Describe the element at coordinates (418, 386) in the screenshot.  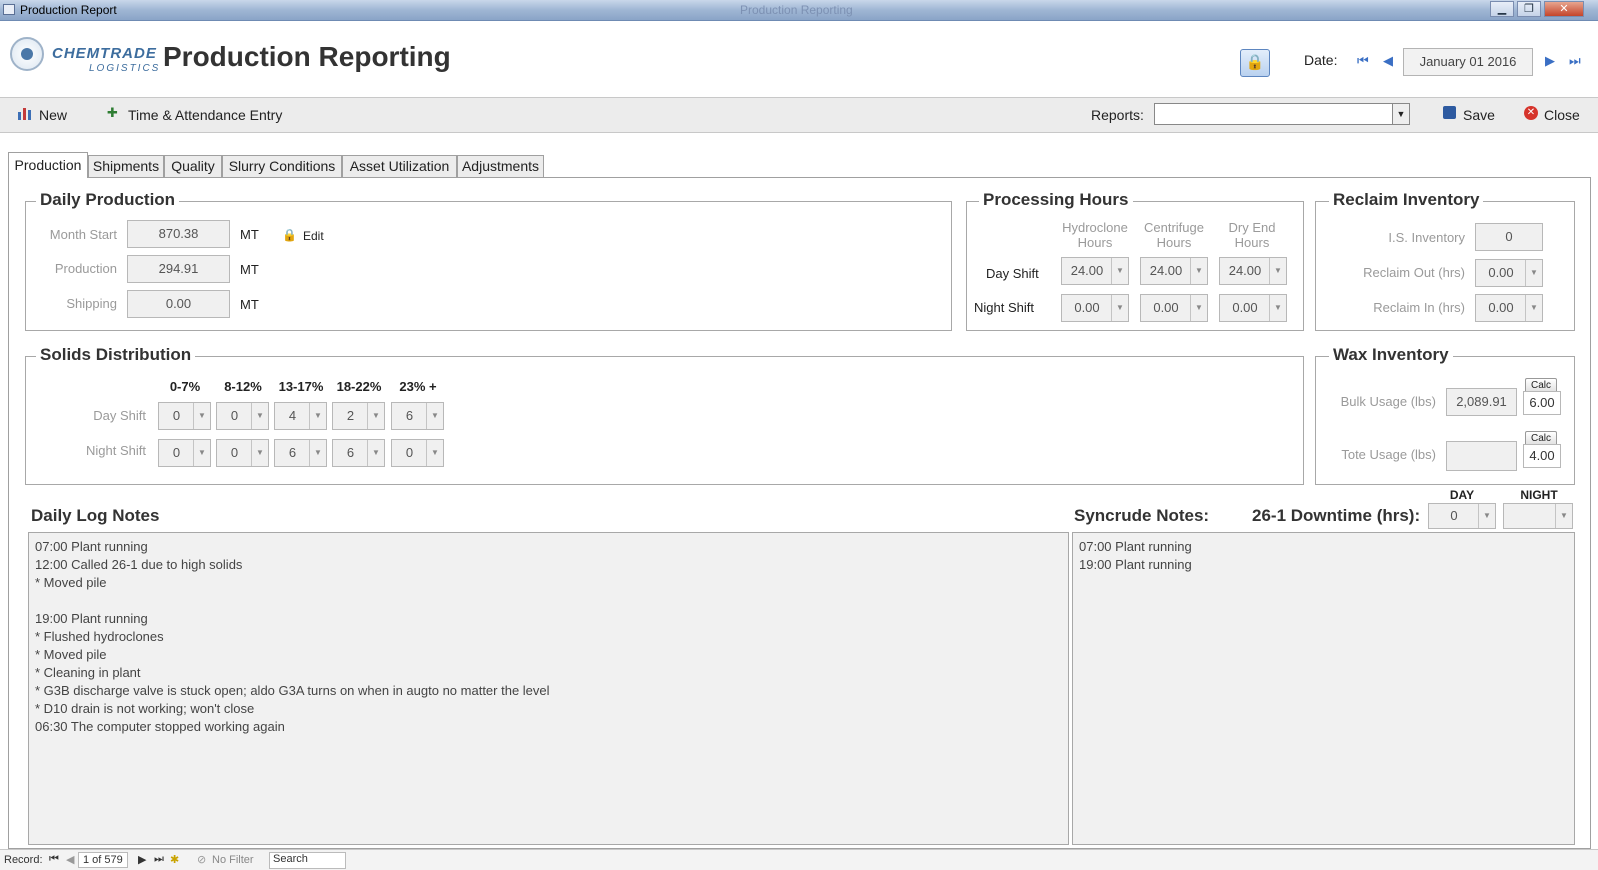
I see `solids-header-23-plus: 23% +` at that location.